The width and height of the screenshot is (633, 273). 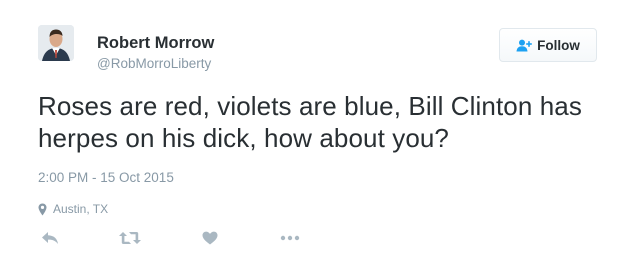 What do you see at coordinates (524, 45) in the screenshot?
I see `follow-user-icon` at bounding box center [524, 45].